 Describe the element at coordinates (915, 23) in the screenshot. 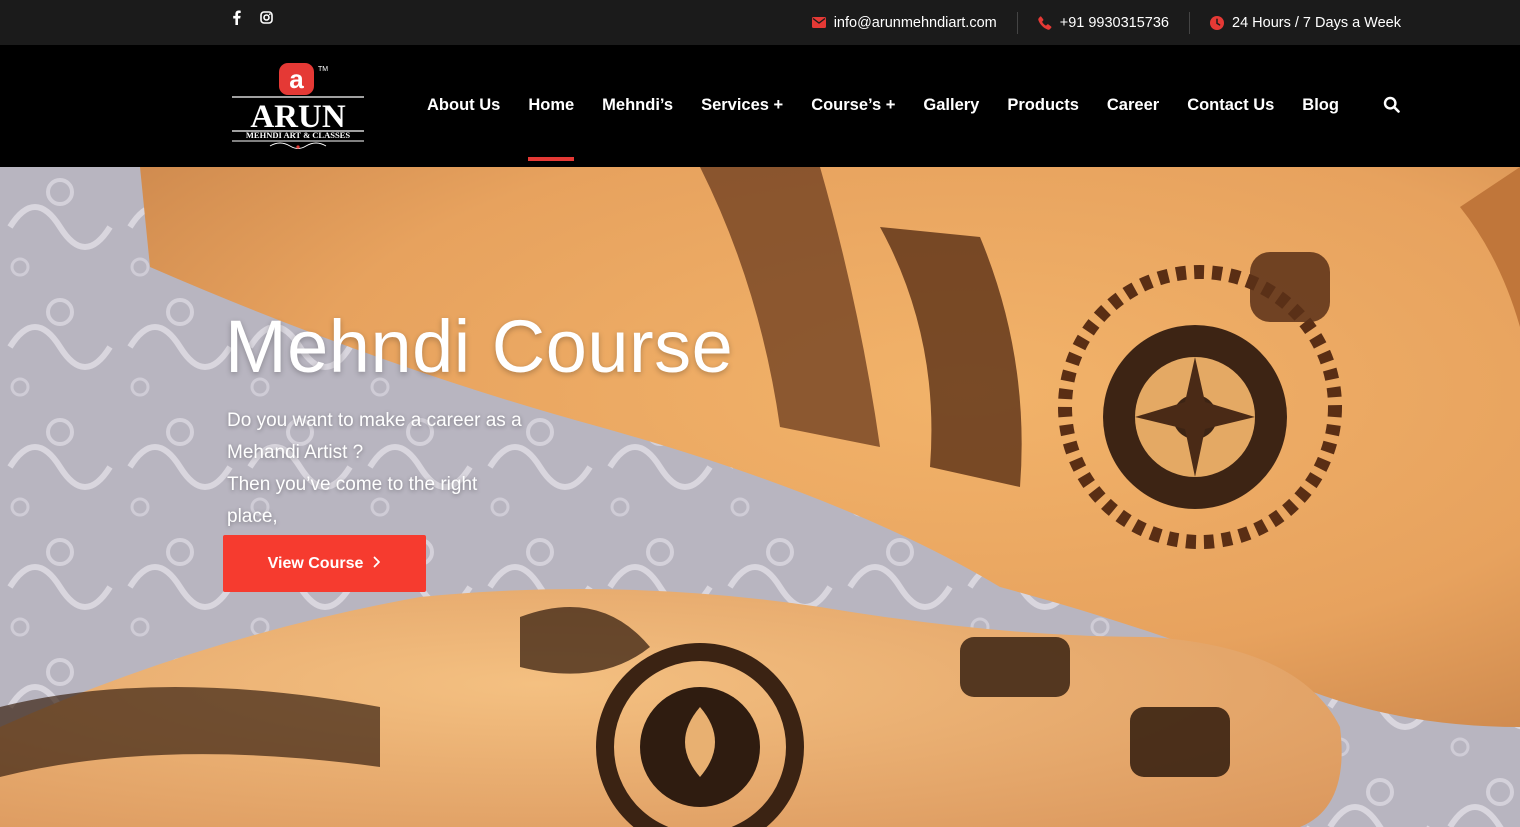

I see `email-text: info@arunmehndiart.com` at that location.